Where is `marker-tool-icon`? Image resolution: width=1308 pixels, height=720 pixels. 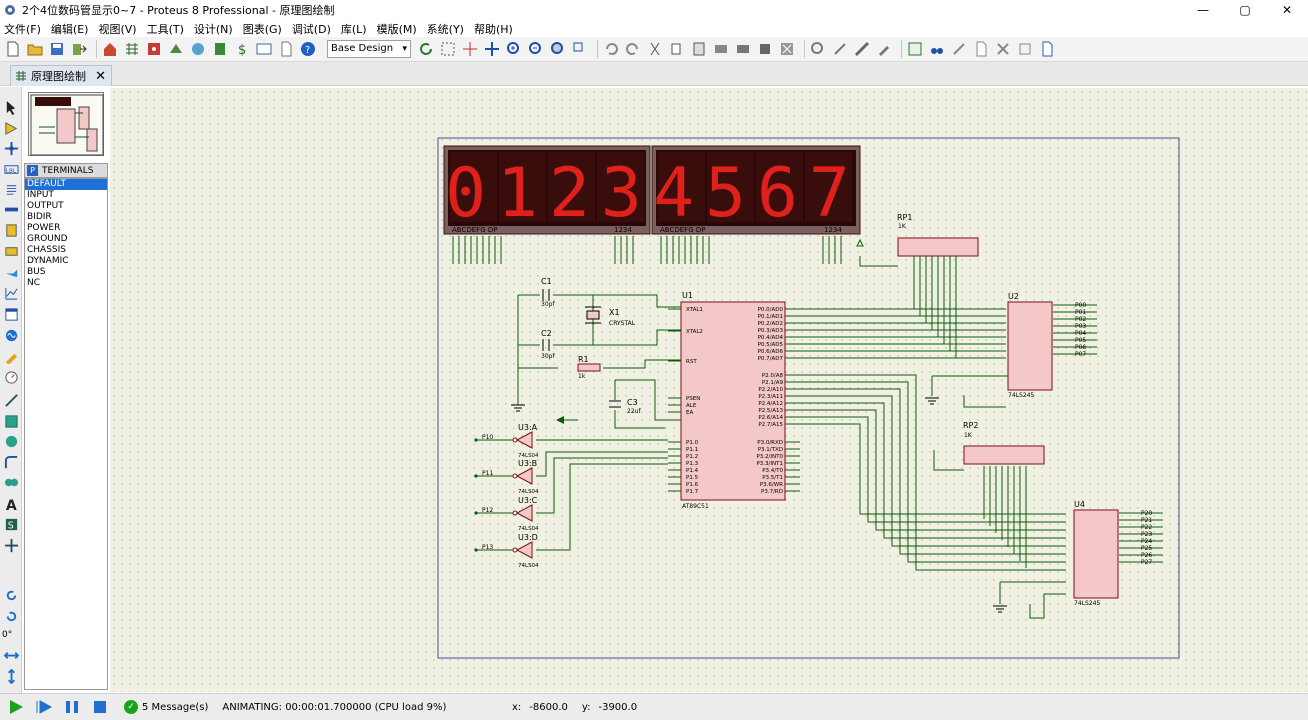 marker-tool-icon is located at coordinates (11, 545).